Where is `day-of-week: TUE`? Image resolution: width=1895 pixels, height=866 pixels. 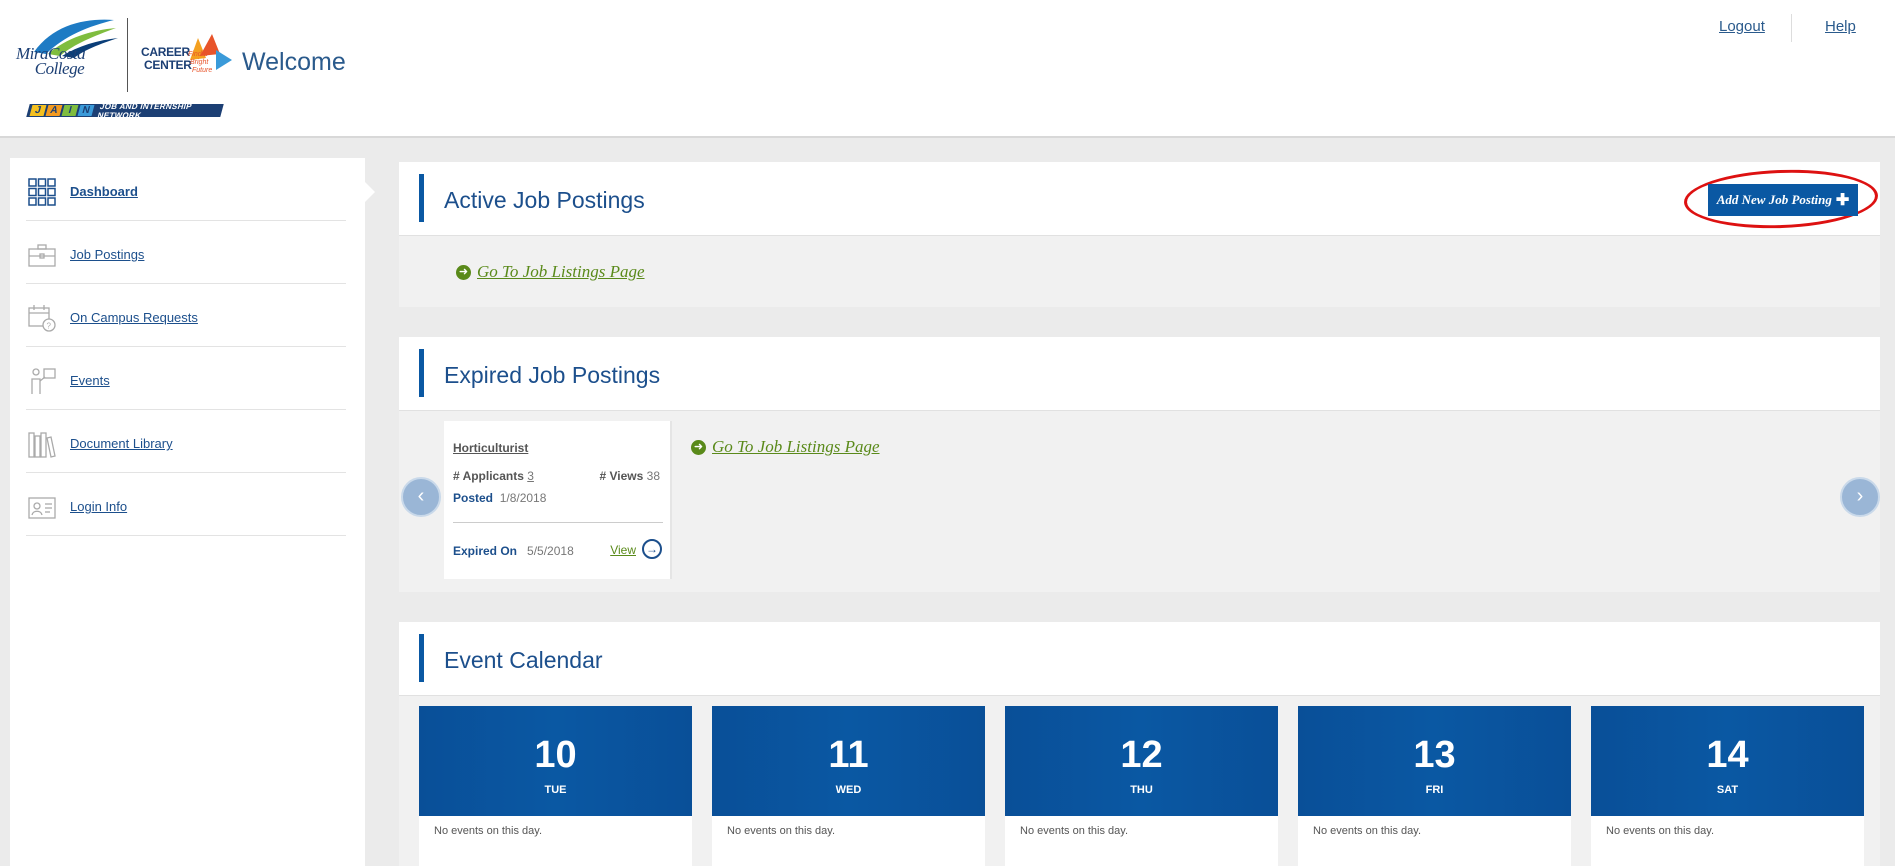
day-of-week: TUE is located at coordinates (555, 790).